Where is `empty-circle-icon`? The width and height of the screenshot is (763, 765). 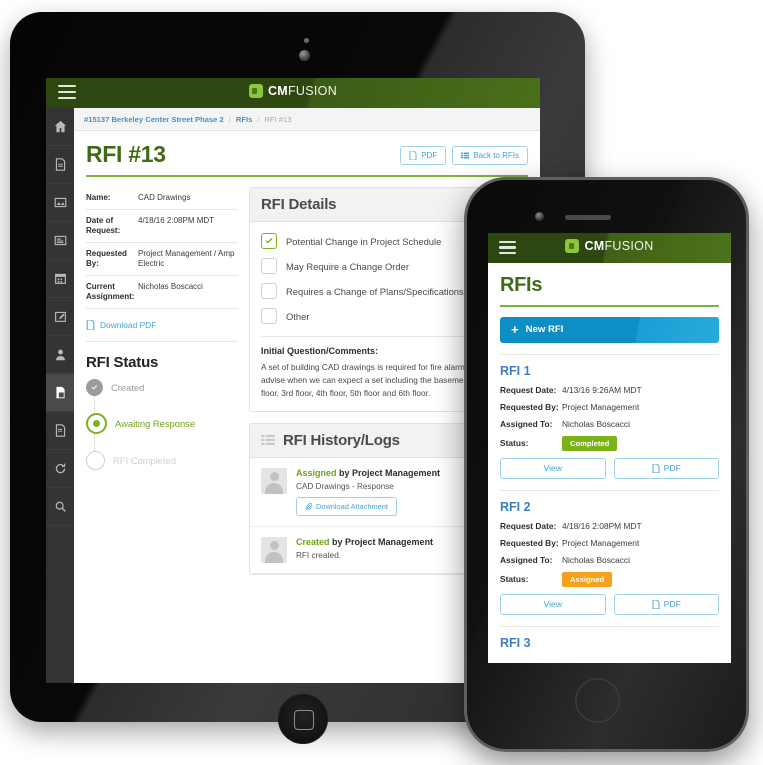 empty-circle-icon is located at coordinates (95, 460).